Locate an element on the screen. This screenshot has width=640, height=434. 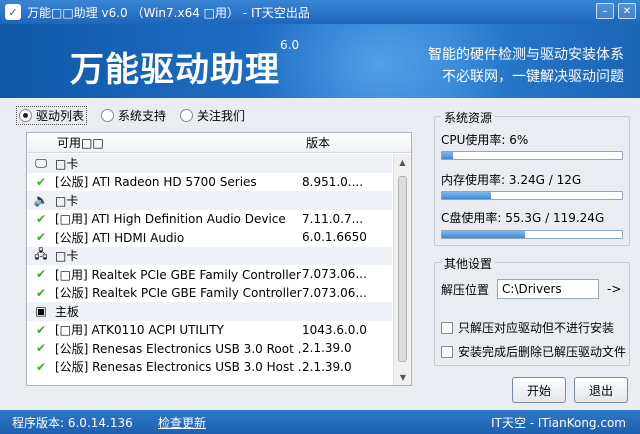
disk-usage-bar is located at coordinates (532, 234).